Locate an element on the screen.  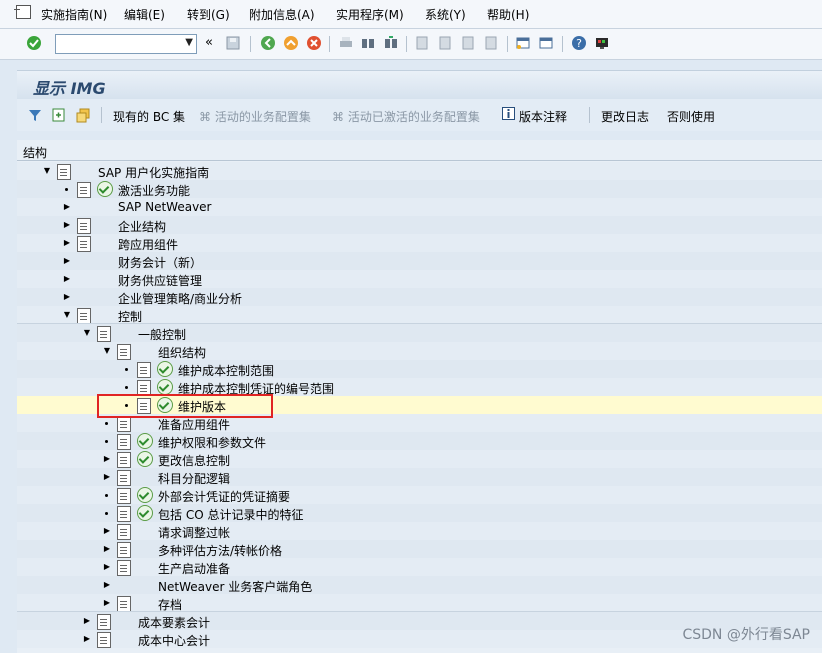
menu-extras: 附加信息(A) is located at coordinates (282, 14).